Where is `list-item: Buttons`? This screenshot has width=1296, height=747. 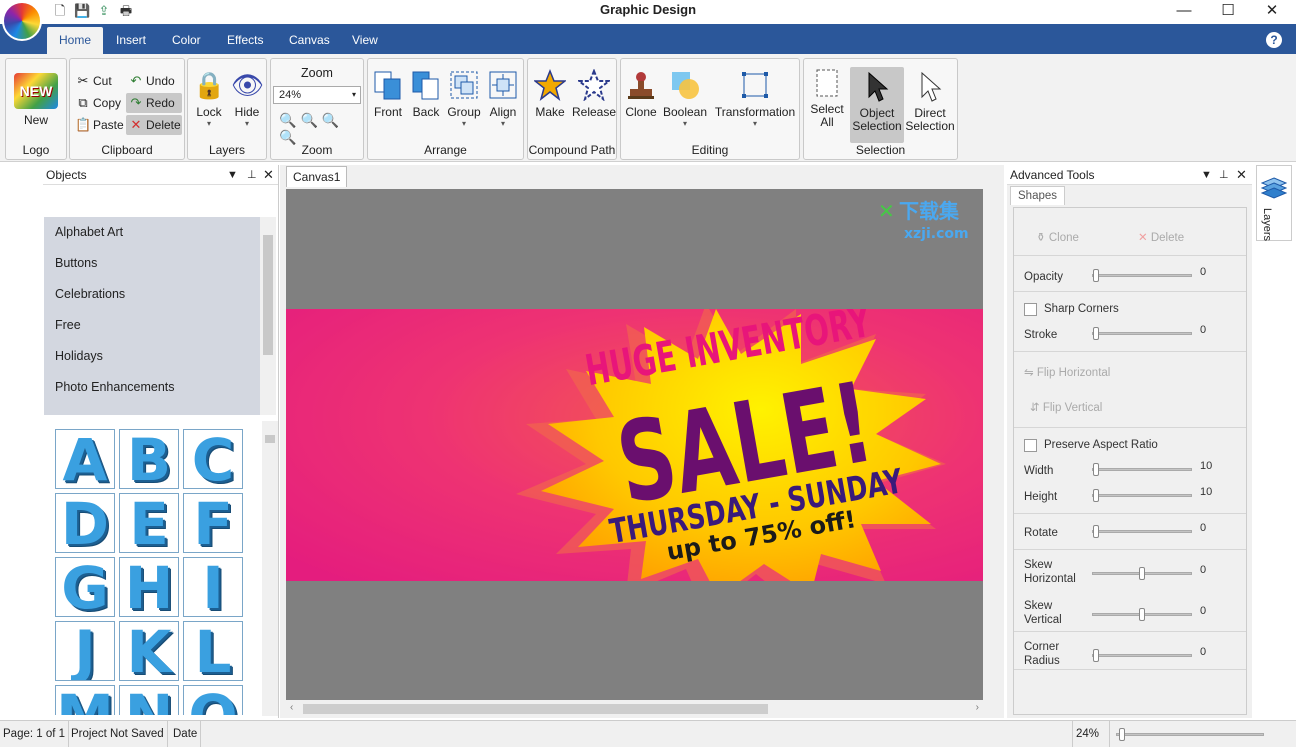
list-item: Buttons is located at coordinates (160, 263).